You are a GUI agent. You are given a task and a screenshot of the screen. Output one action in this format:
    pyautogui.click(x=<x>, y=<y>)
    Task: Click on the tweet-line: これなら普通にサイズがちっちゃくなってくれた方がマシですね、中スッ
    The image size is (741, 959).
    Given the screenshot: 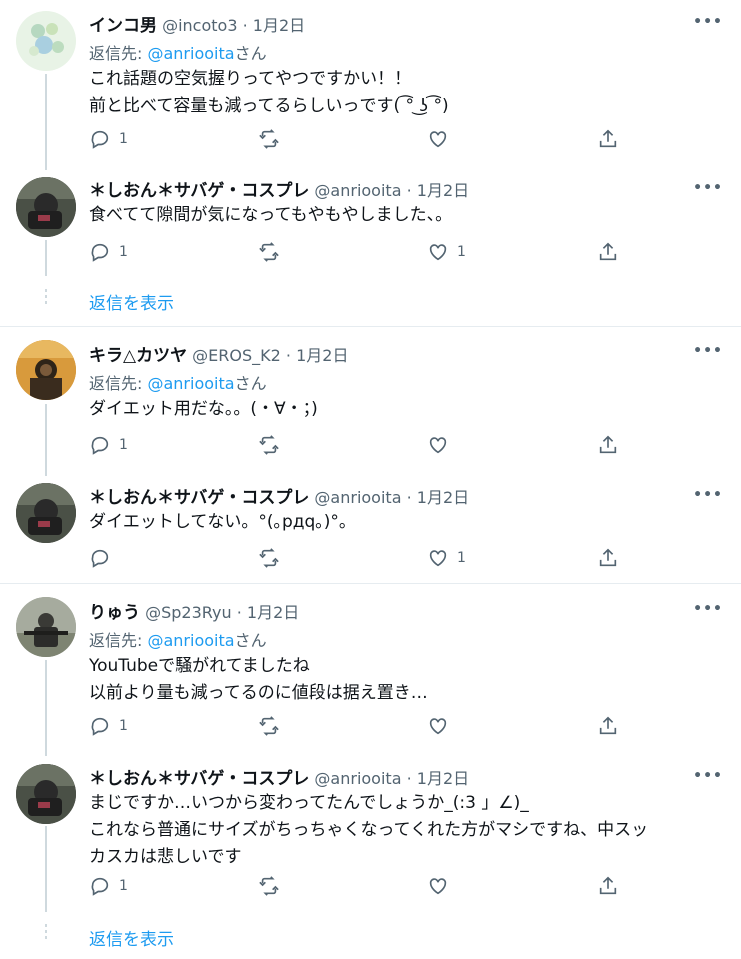 What is the action you would take?
    pyautogui.click(x=369, y=830)
    